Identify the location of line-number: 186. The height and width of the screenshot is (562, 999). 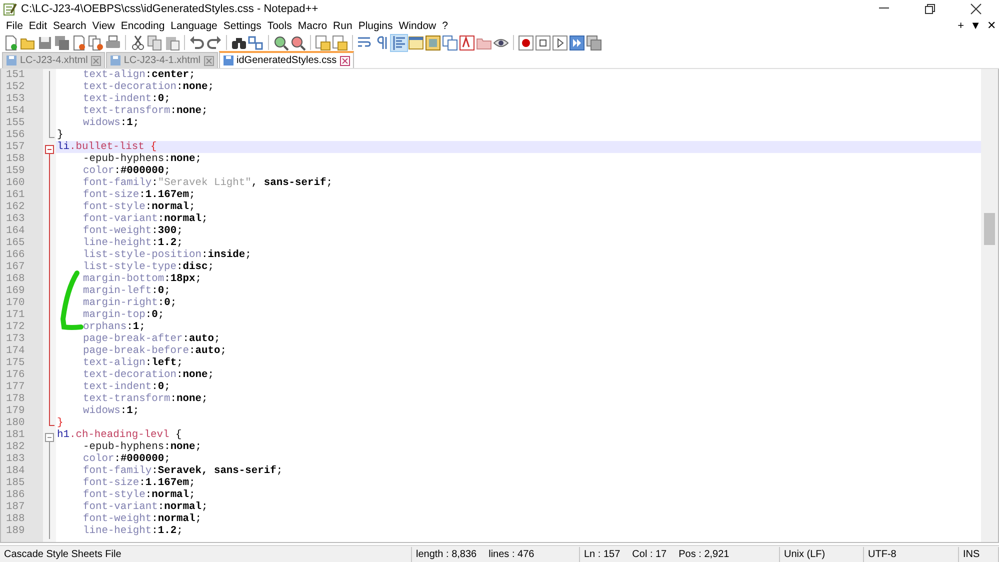
(15, 495).